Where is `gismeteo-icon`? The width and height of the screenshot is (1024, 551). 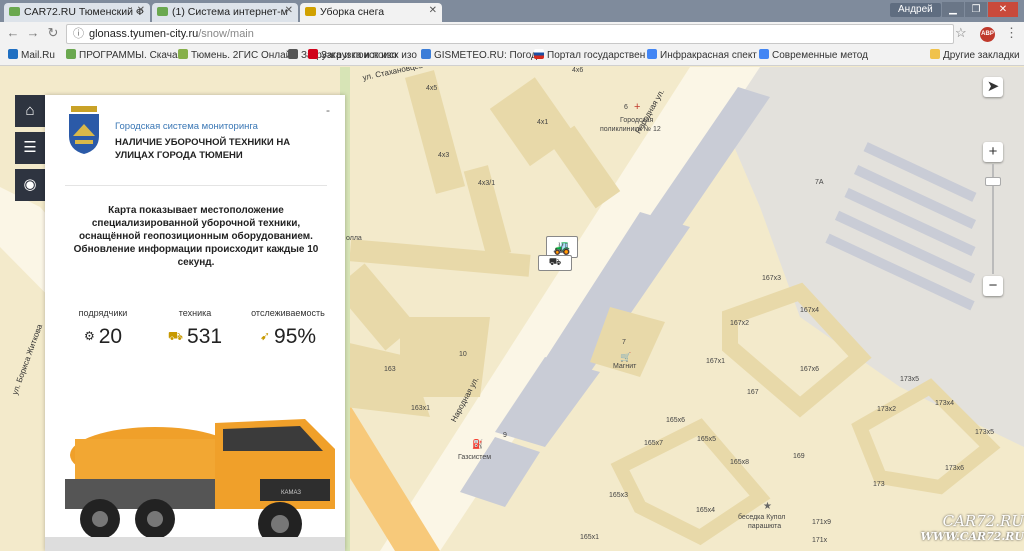 gismeteo-icon is located at coordinates (426, 54).